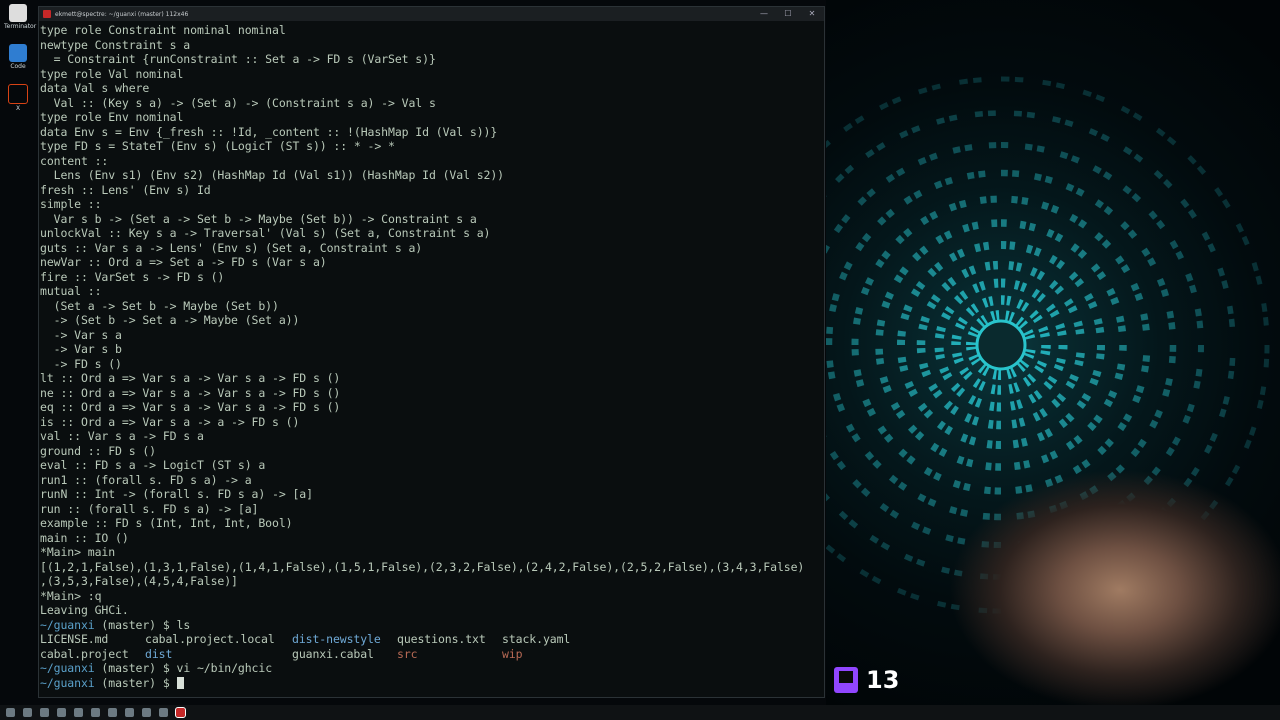 This screenshot has height=720, width=1280. I want to click on terminal-app-icon, so click(47, 14).